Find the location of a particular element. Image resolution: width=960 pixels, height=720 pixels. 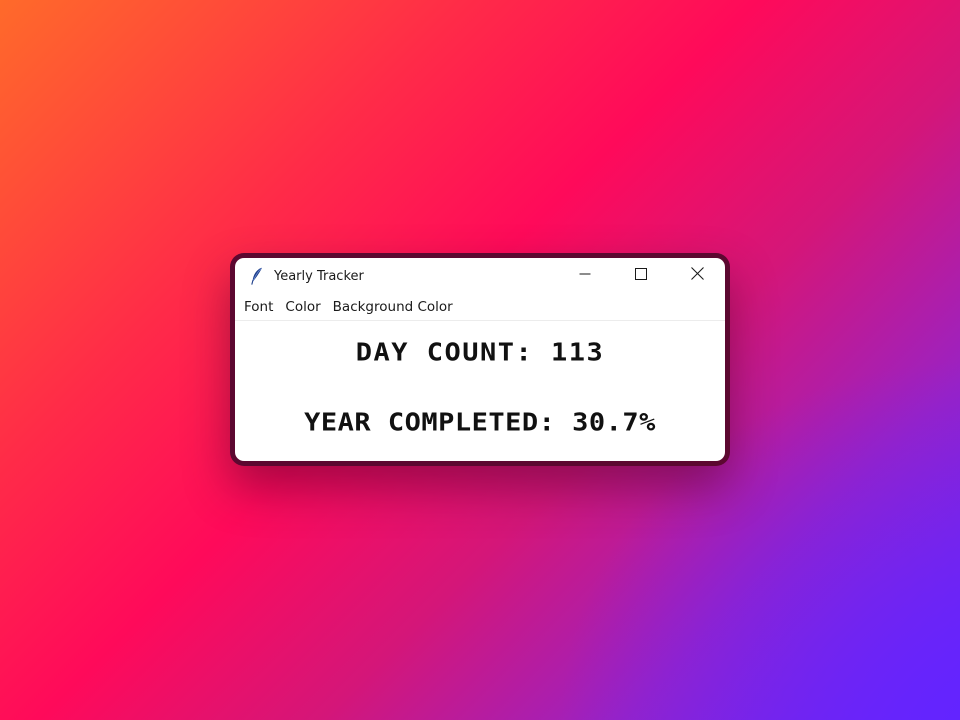

day-count-label: DAY COUNT: 113 is located at coordinates (480, 352).